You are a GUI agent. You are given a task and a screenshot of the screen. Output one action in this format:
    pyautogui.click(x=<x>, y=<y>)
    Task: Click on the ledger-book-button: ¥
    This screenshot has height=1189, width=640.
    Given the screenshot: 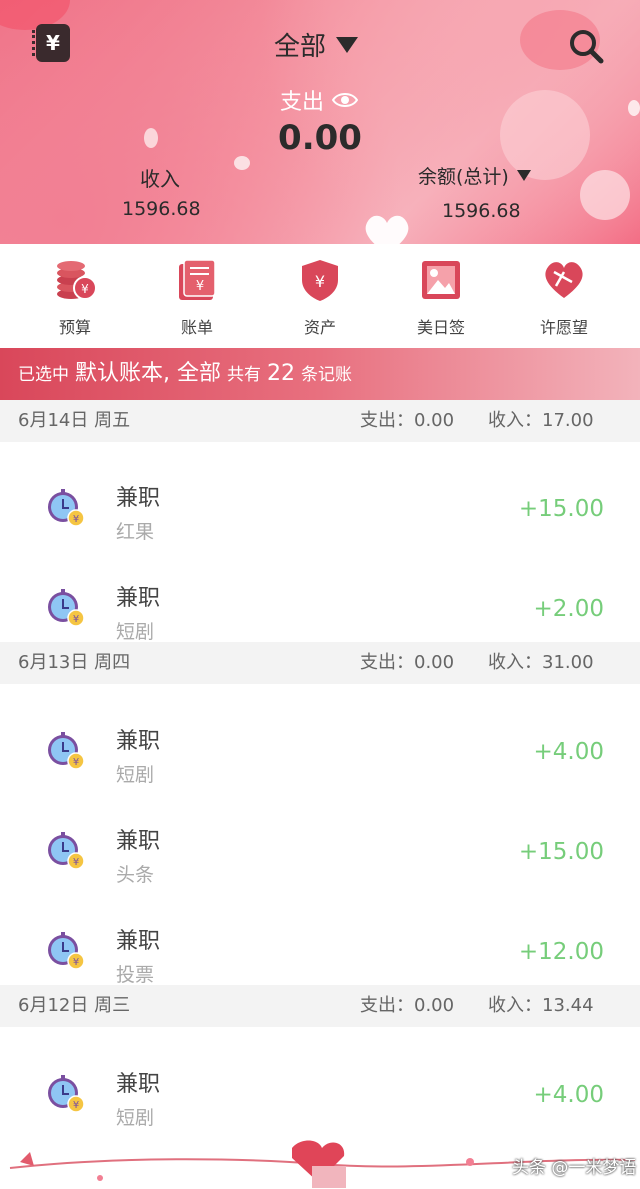 What is the action you would take?
    pyautogui.click(x=51, y=43)
    